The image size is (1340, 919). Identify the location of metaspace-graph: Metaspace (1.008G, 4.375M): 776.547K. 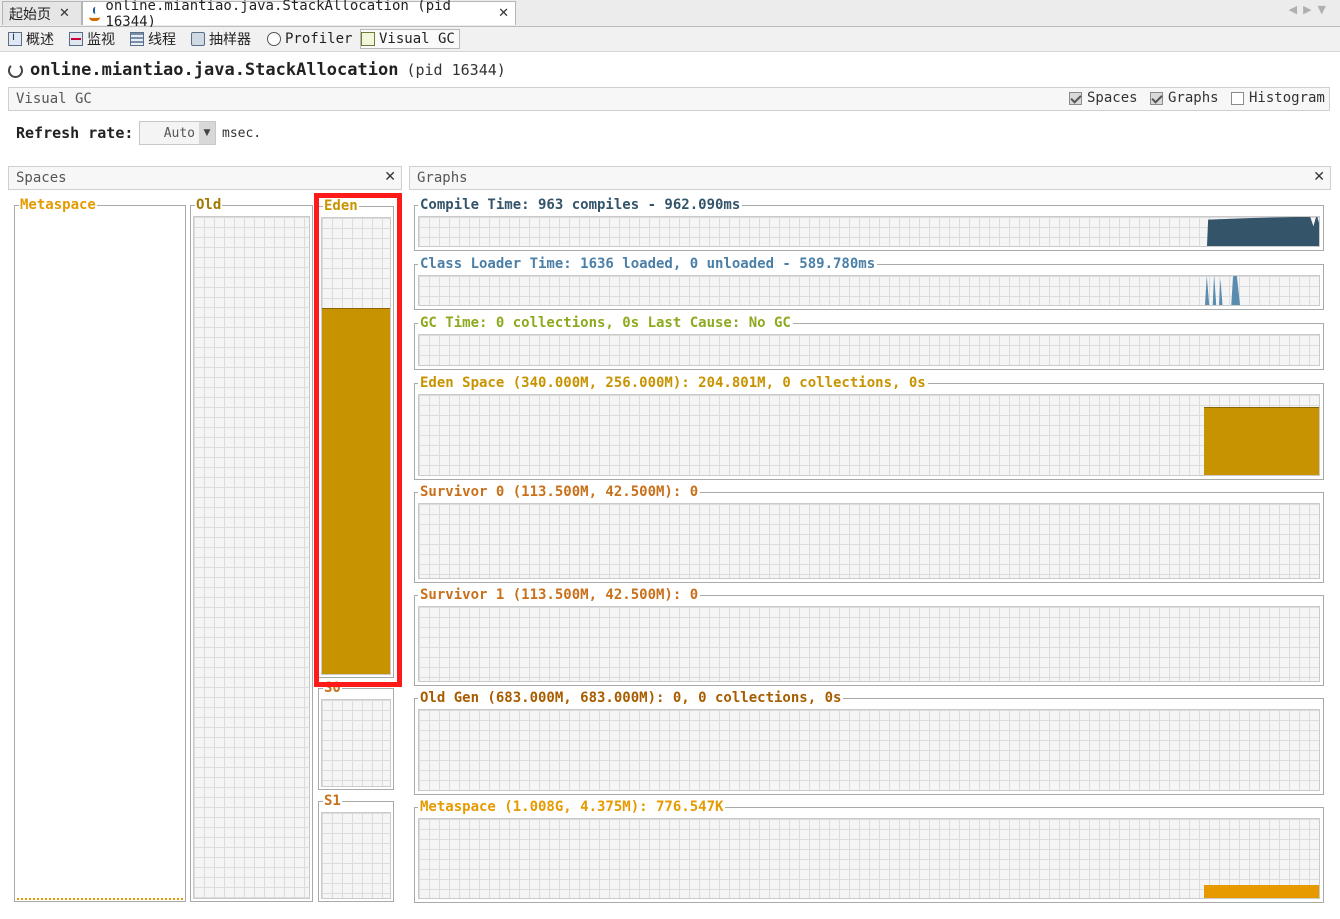
(869, 851).